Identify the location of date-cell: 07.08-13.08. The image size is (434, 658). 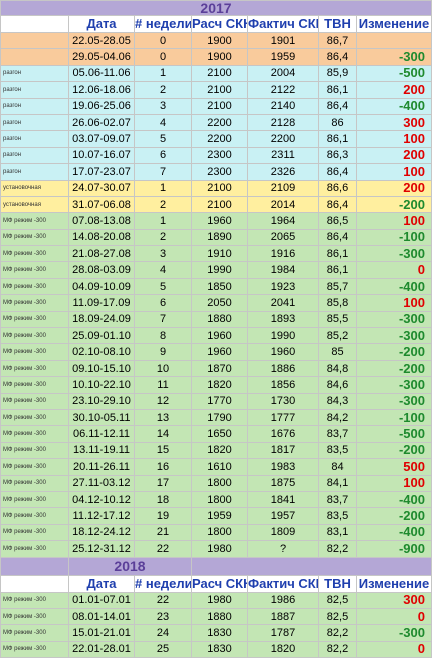
(101, 221).